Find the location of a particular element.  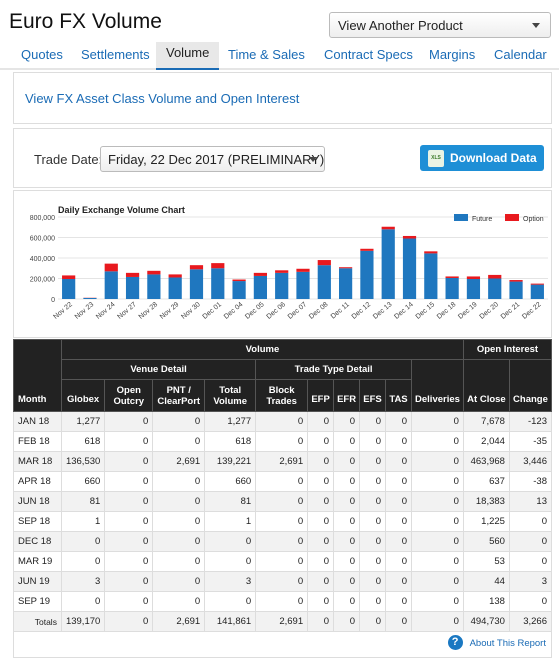

table-cell: -38 is located at coordinates (530, 481).